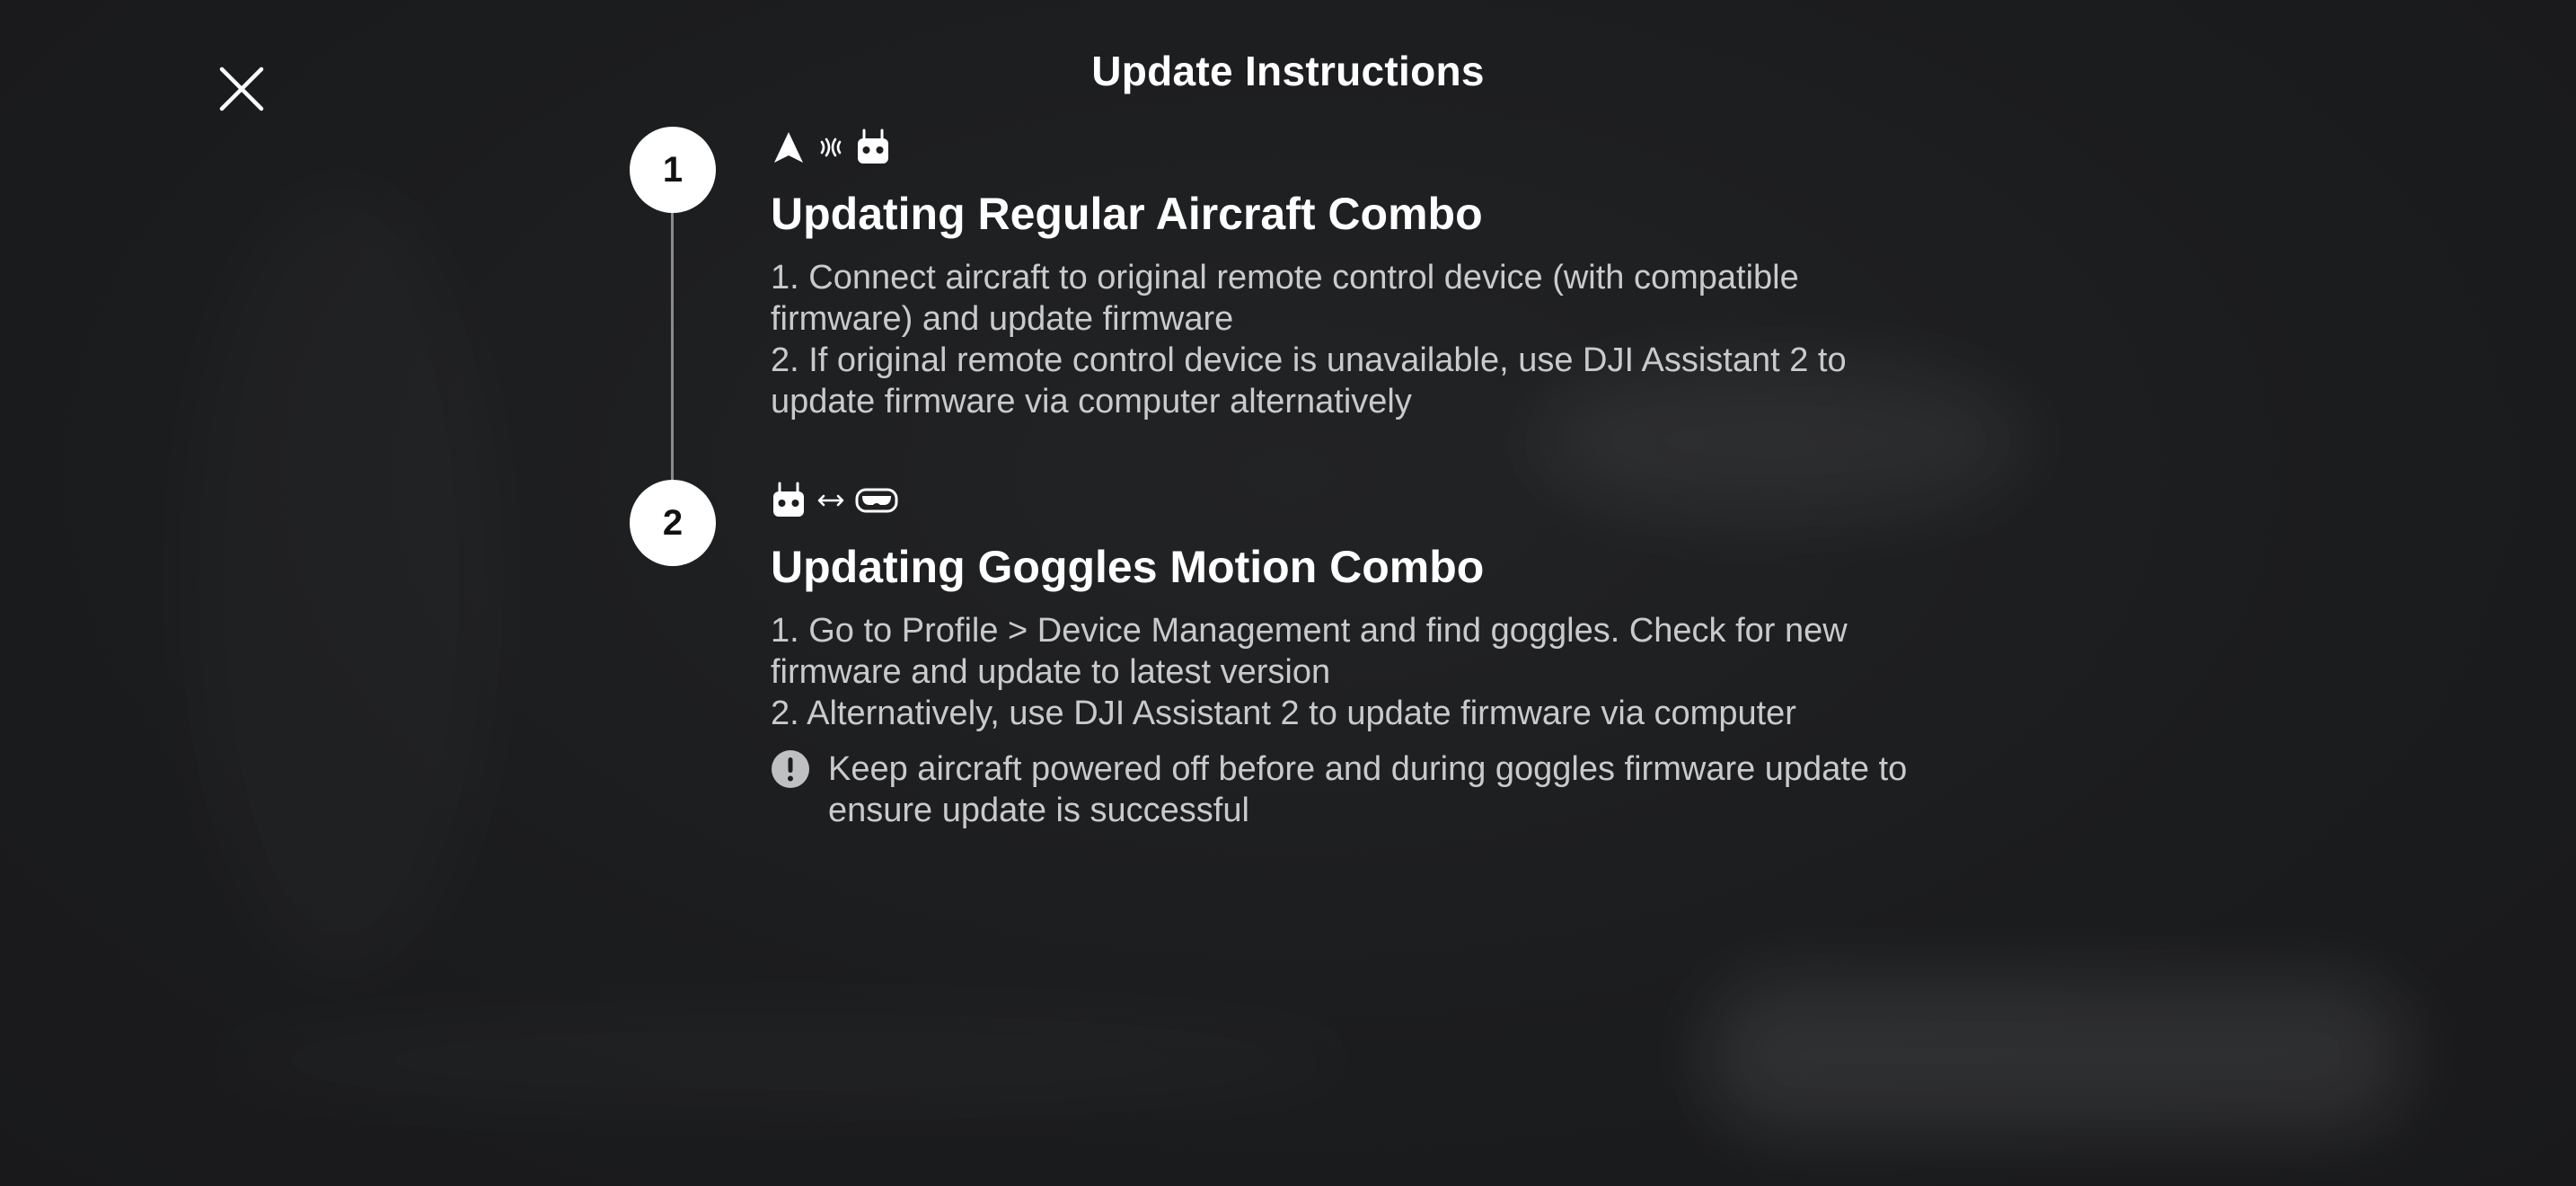 Image resolution: width=2576 pixels, height=1186 pixels. I want to click on step-heading: Updating Goggles Motion Combo, so click(1128, 567).